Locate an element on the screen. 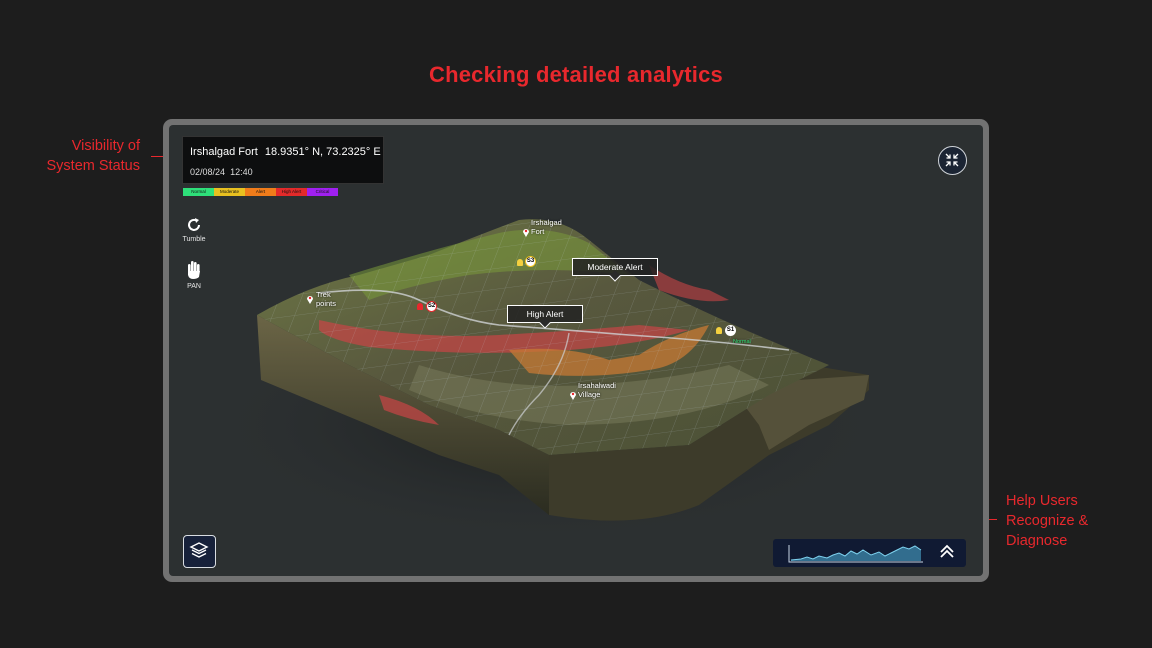 The image size is (1152, 648). layers-button is located at coordinates (199, 551).